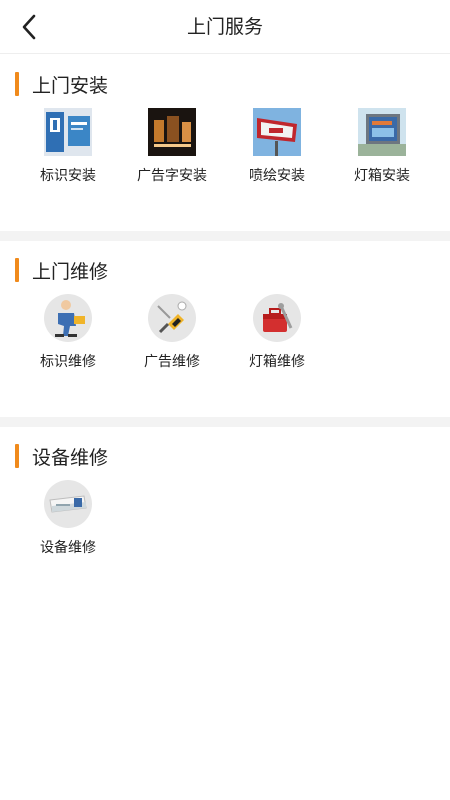  I want to click on top-bar: 上门服务, so click(225, 27).